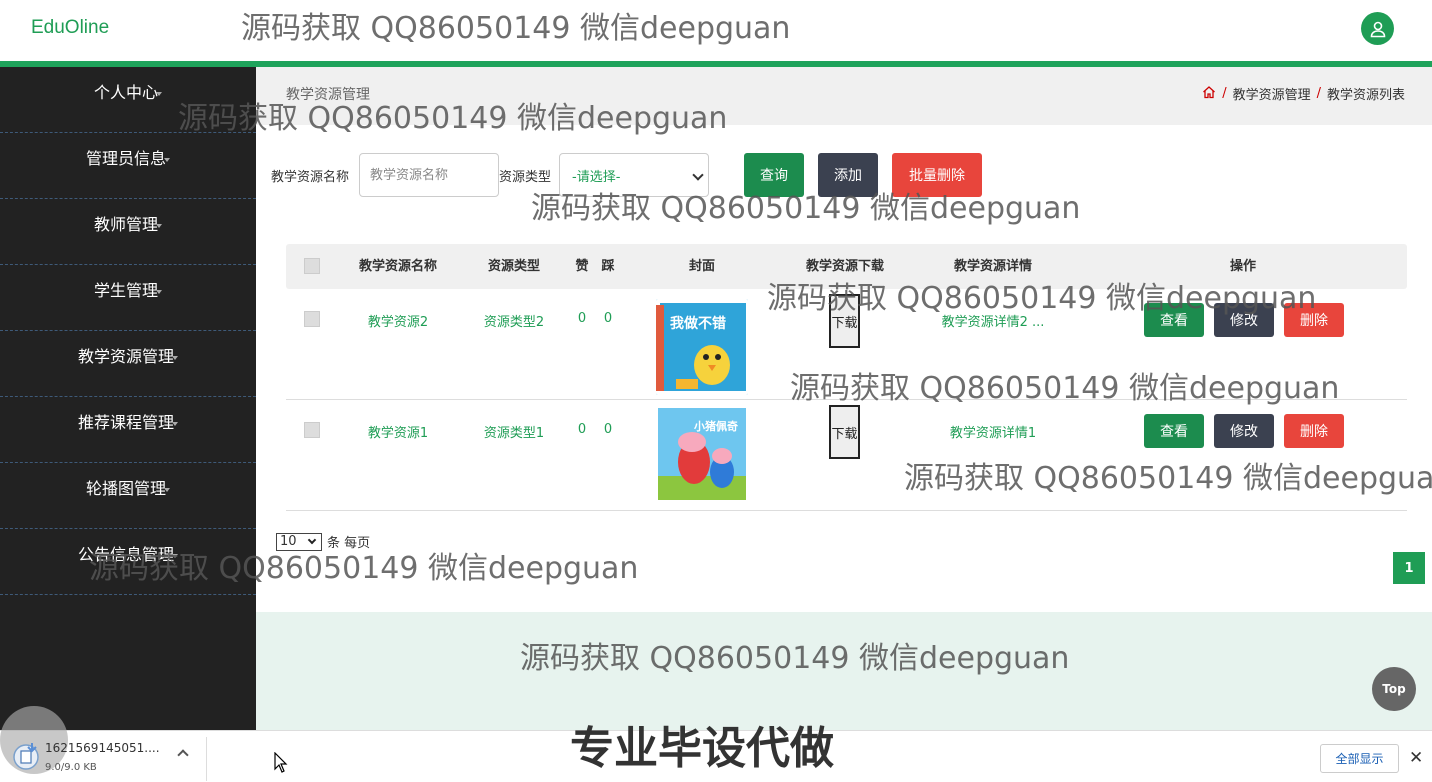 This screenshot has width=1432, height=782. What do you see at coordinates (125, 488) in the screenshot?
I see `sidebar-item-label: 轮播图管理` at bounding box center [125, 488].